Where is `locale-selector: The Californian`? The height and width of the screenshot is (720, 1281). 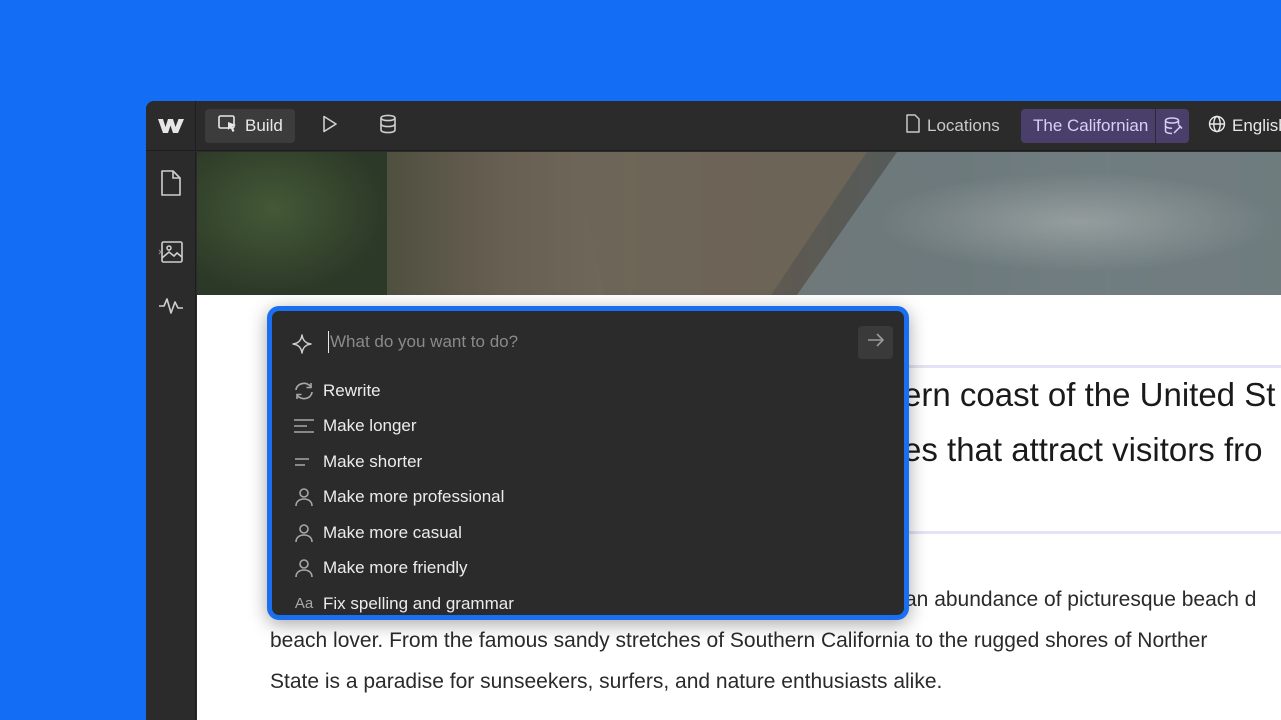
locale-selector: The Californian is located at coordinates (1105, 126).